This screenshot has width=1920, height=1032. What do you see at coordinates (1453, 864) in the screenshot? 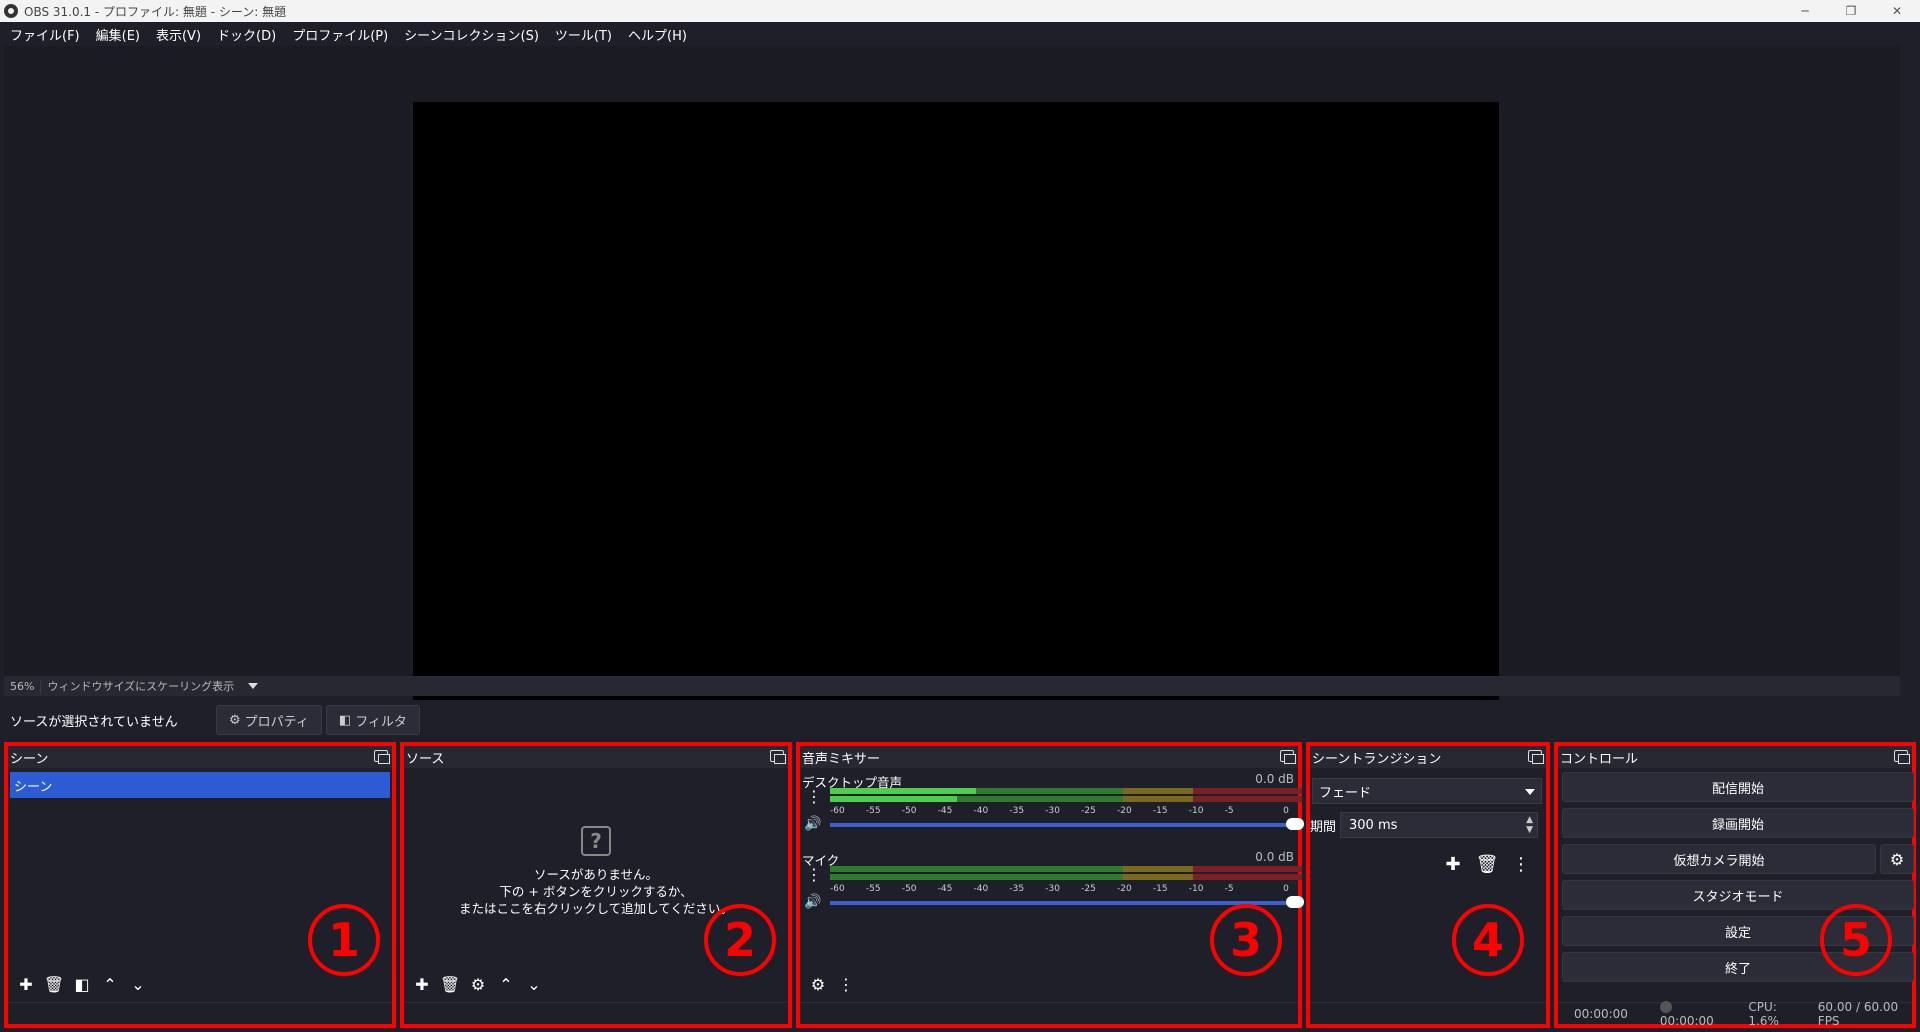
I see `add-transition-button: ✚` at bounding box center [1453, 864].